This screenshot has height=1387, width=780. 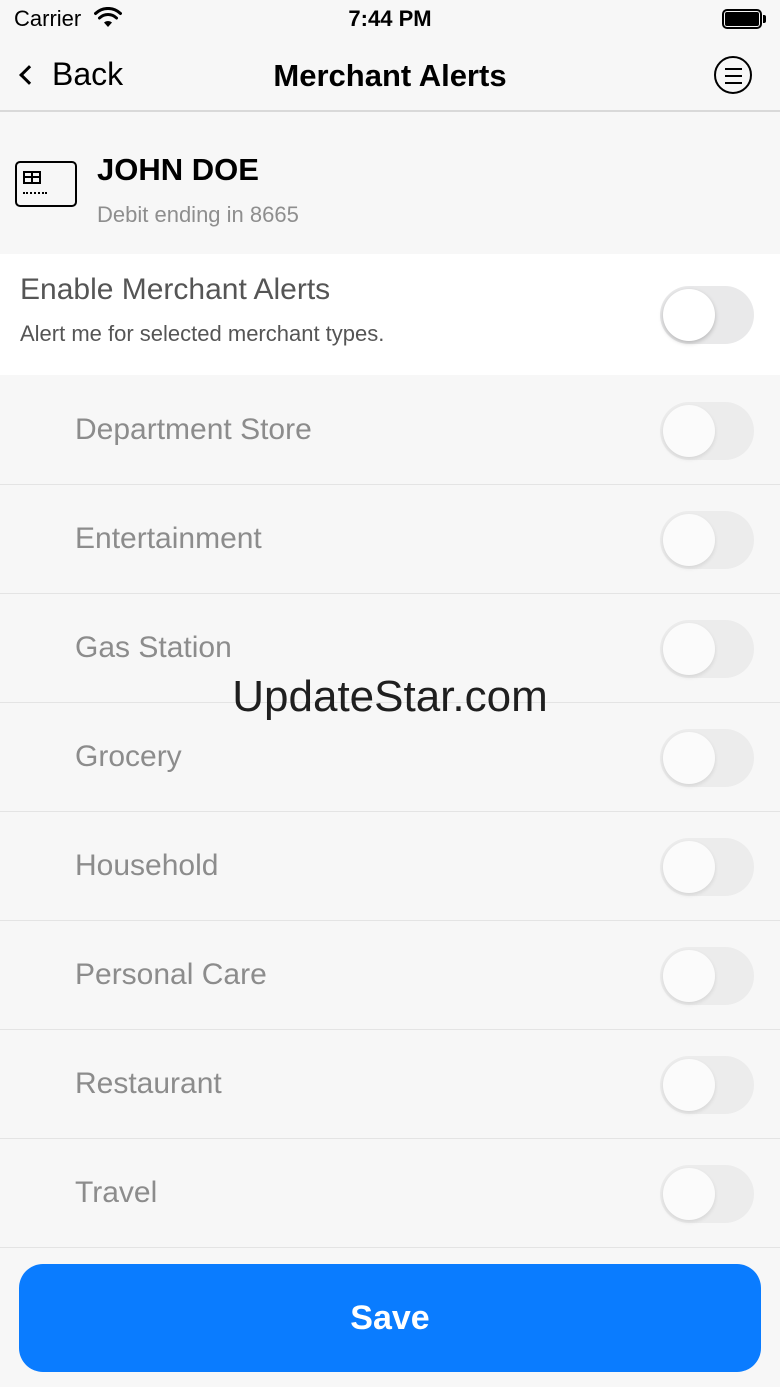 I want to click on category-label: Gas Station, so click(x=153, y=647).